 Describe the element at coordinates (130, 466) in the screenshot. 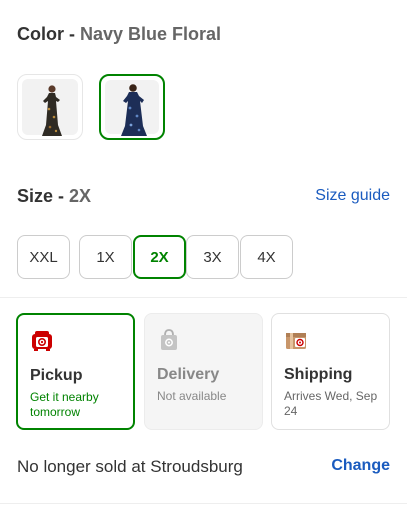

I see `store-availability-text: No longer sold at Stroudsburg` at that location.